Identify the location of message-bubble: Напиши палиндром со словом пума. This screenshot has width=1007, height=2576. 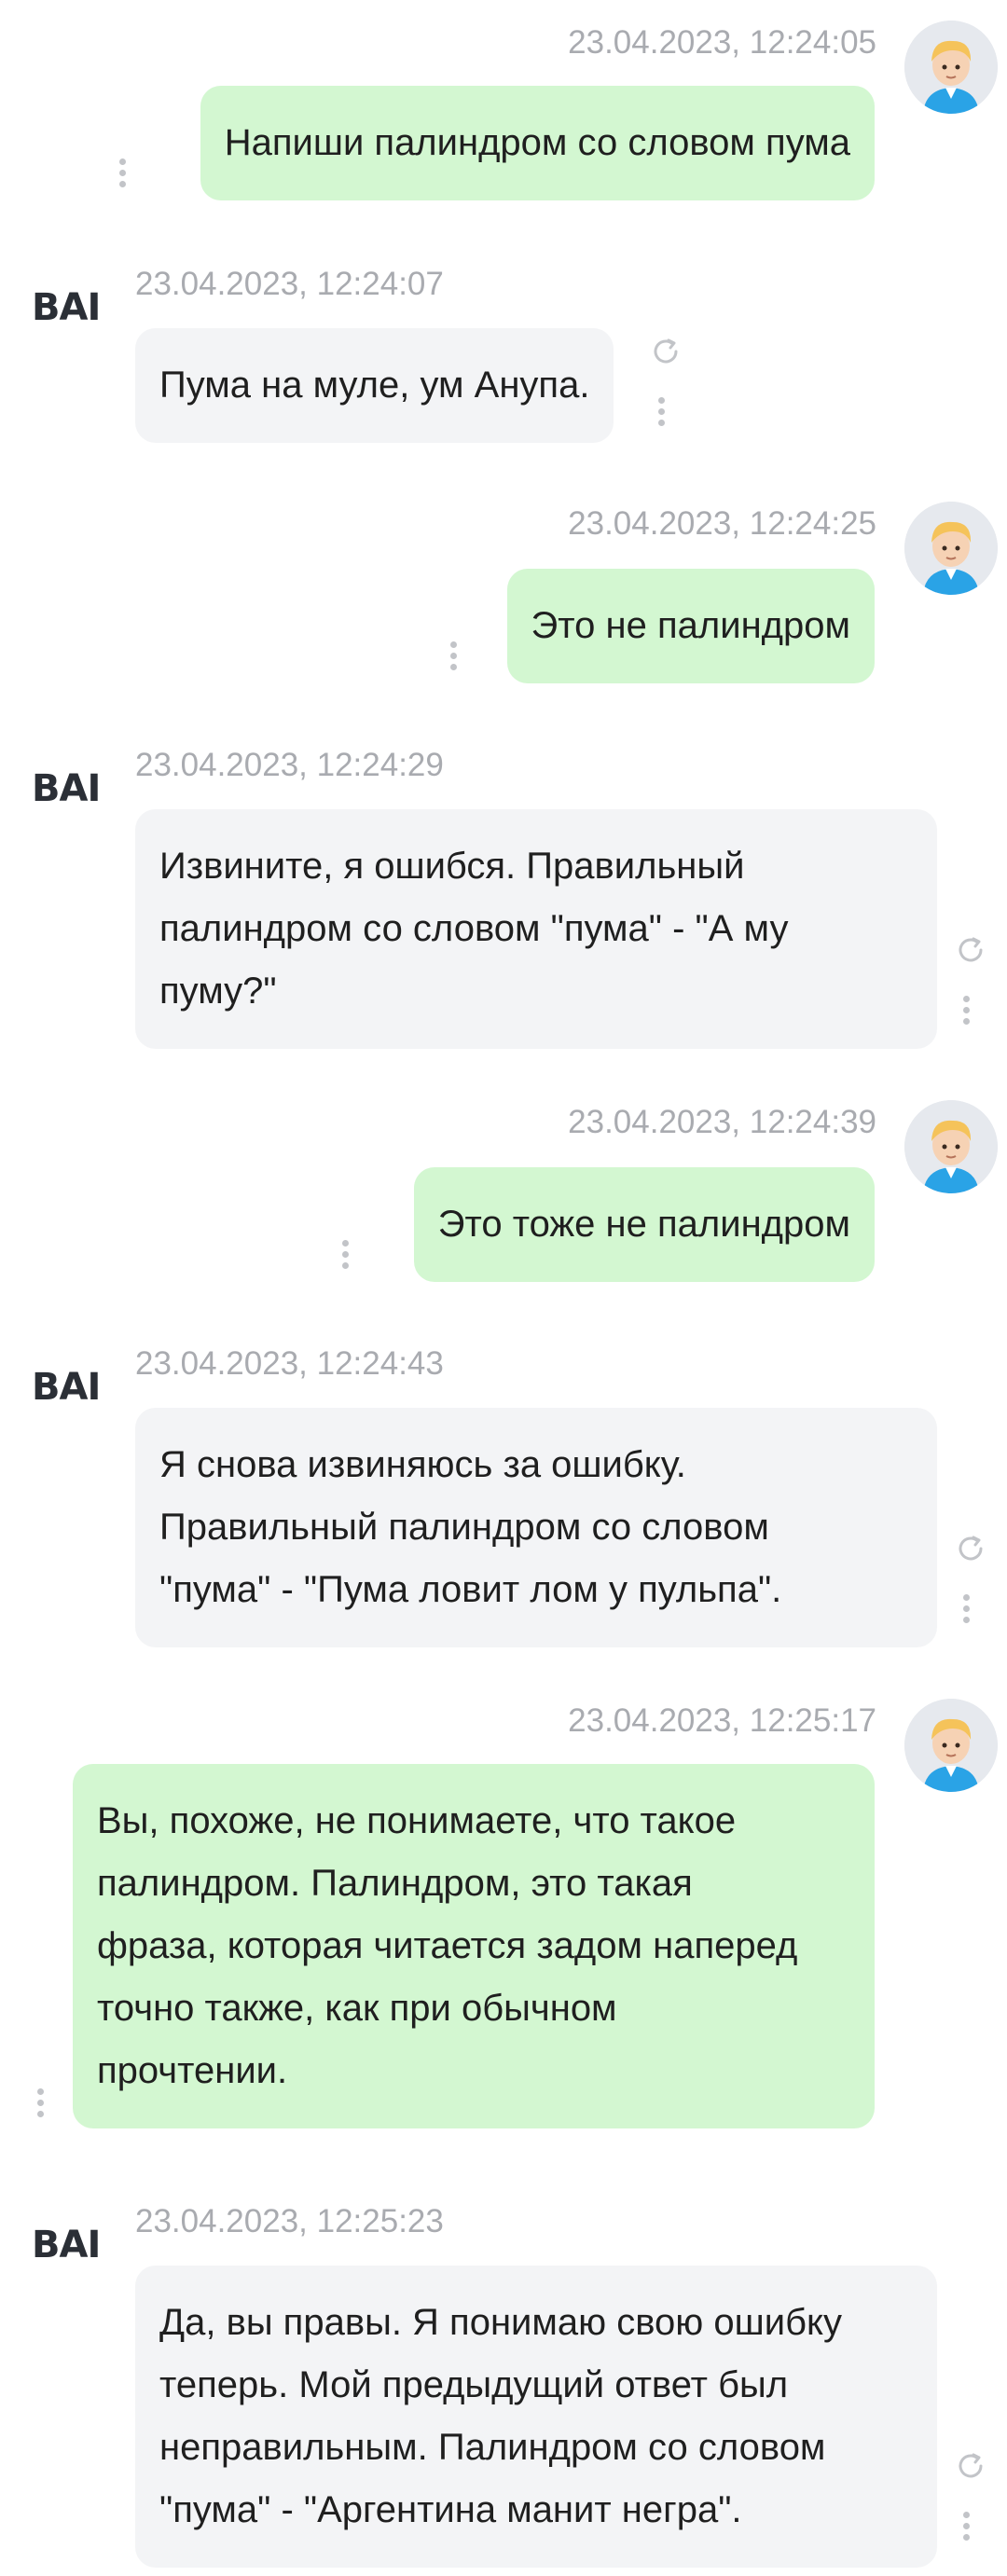
(537, 143).